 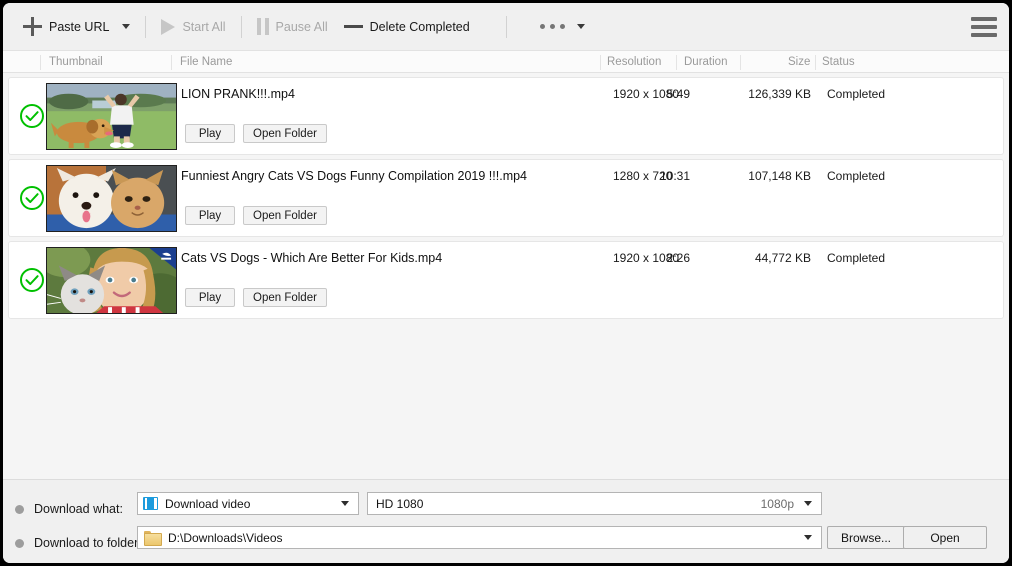 I want to click on folder-icon, so click(x=153, y=538).